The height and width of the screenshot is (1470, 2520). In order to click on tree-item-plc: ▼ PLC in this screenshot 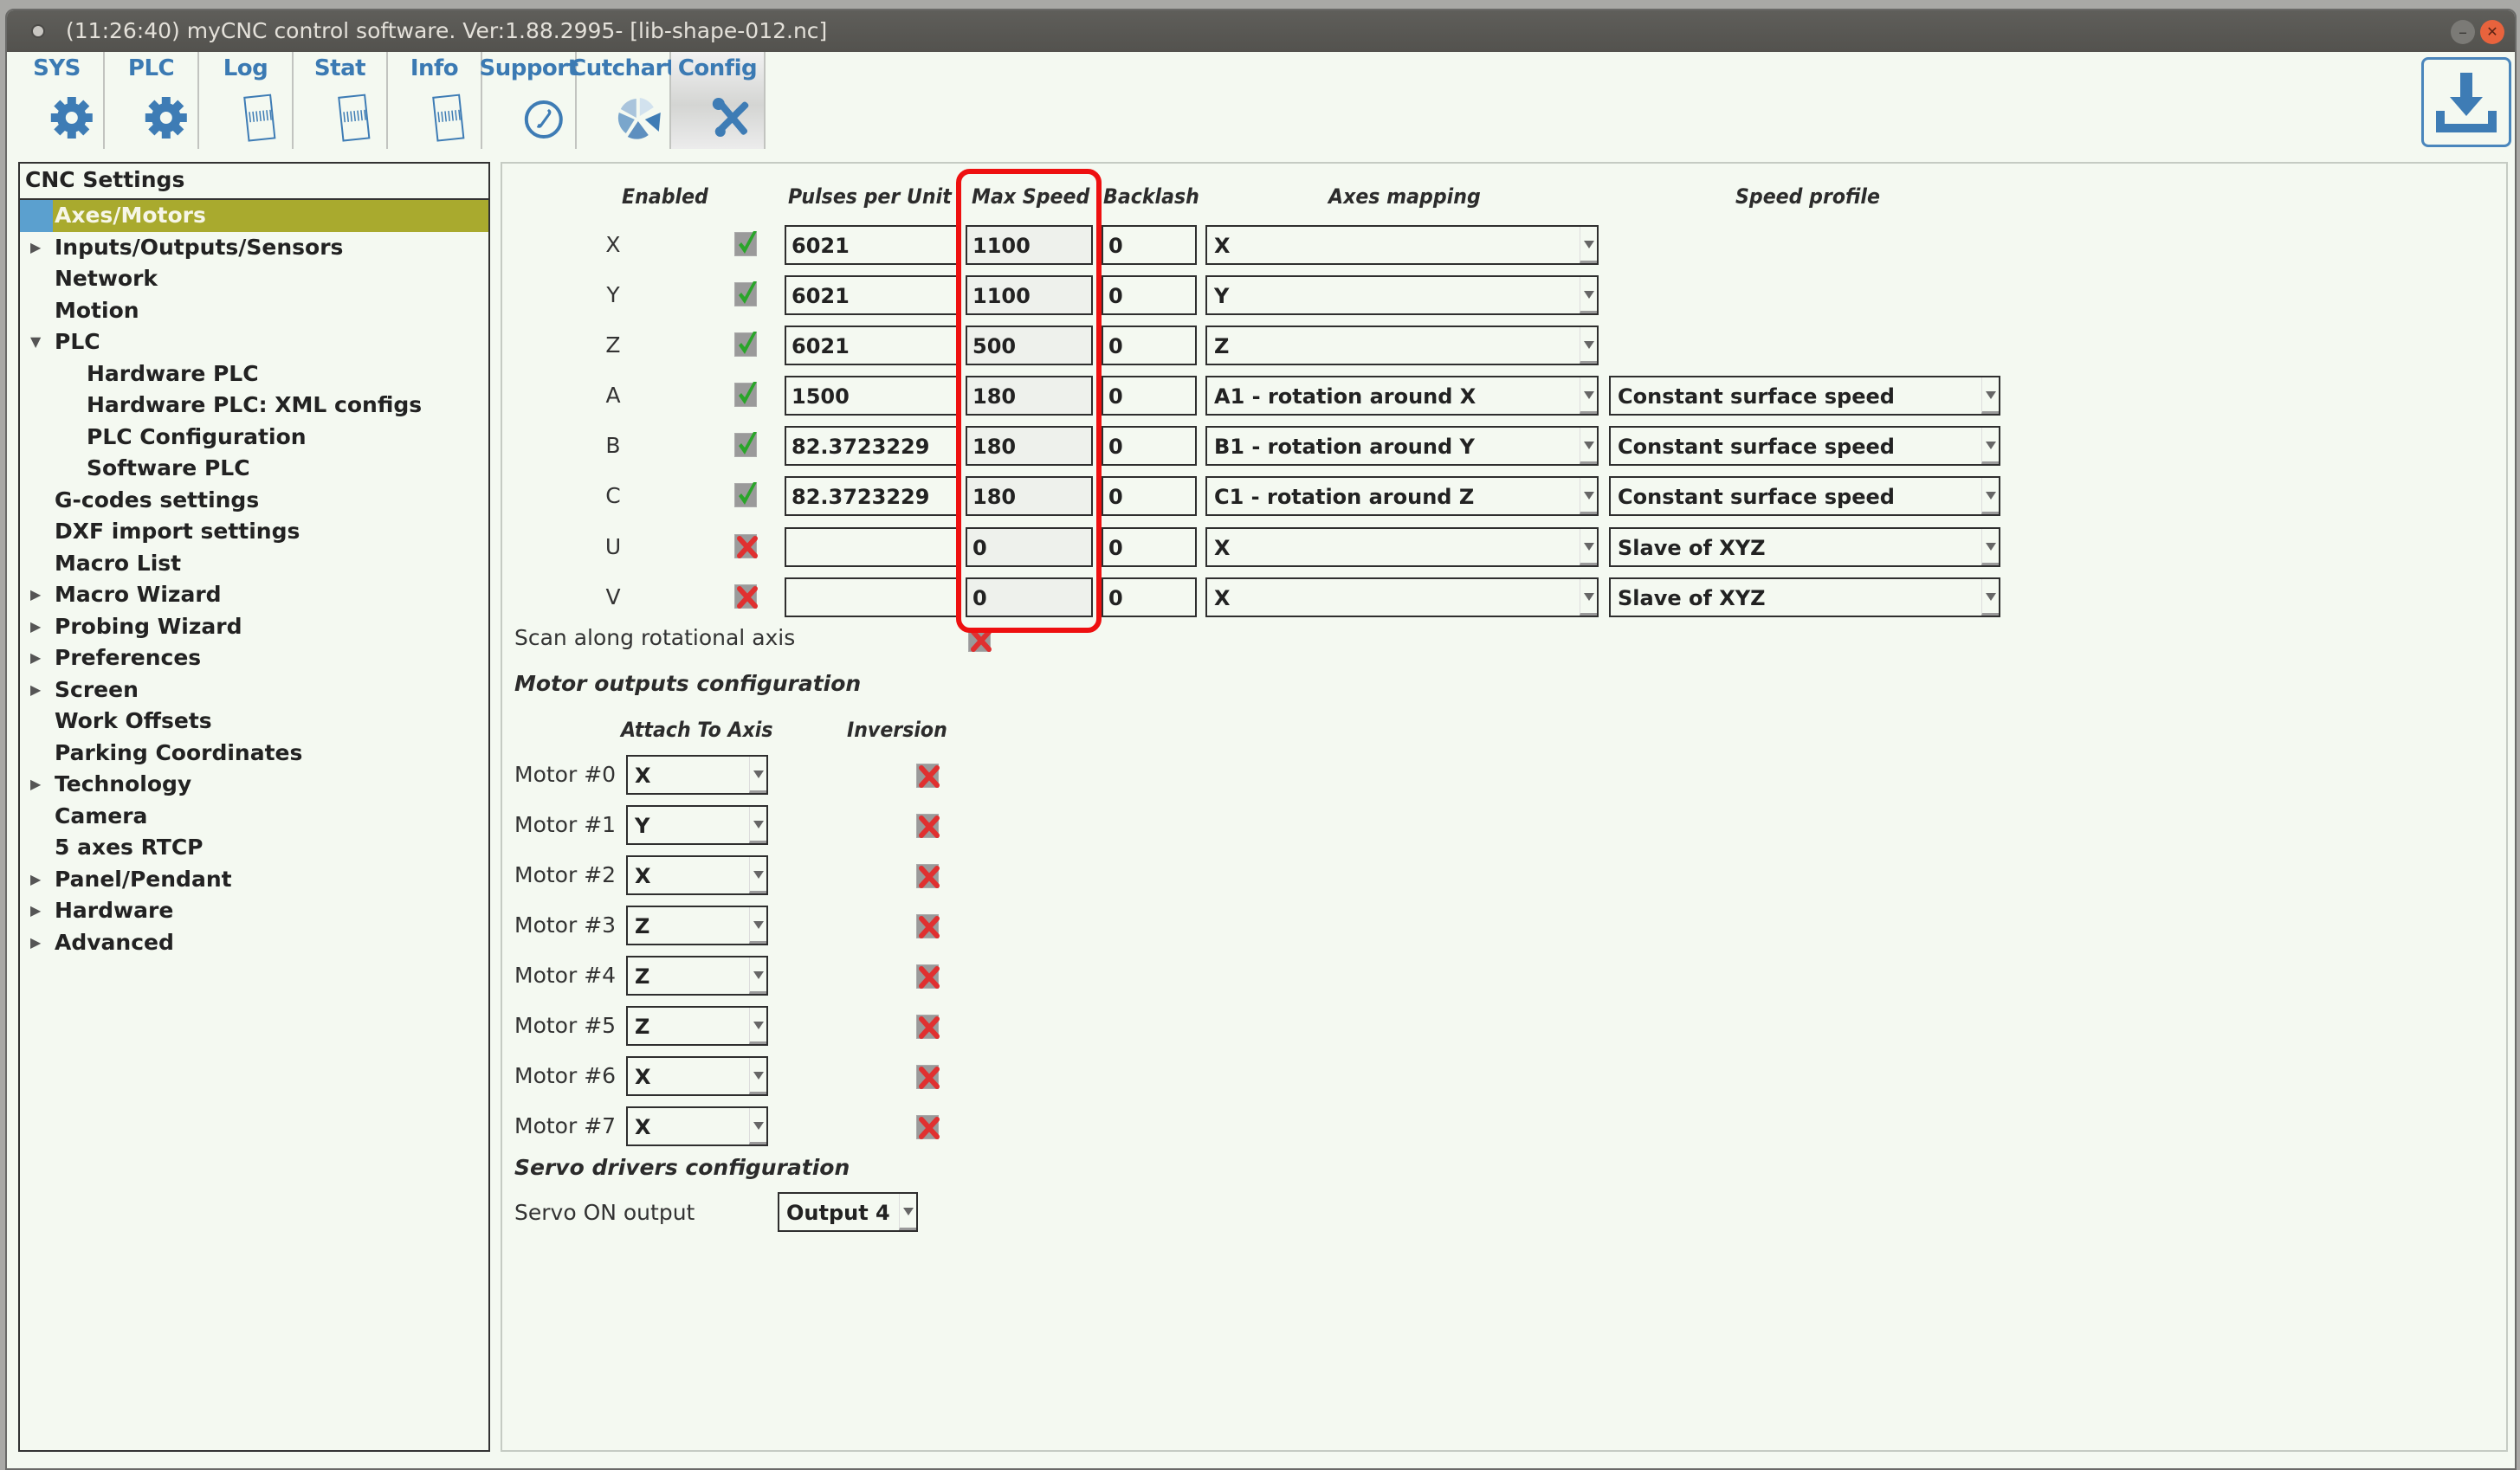, I will do `click(254, 342)`.